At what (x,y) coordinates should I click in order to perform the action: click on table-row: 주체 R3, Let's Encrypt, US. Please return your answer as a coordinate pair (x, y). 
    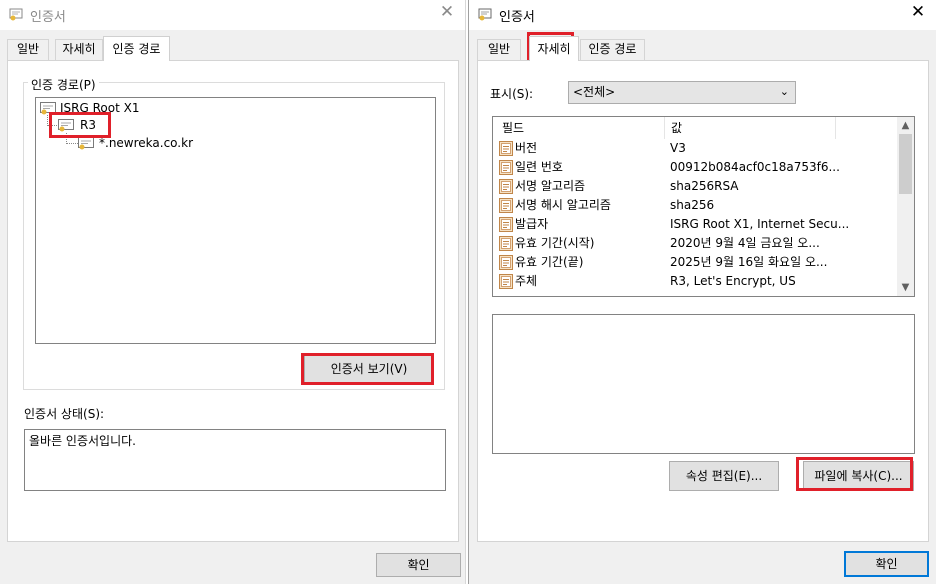
    Looking at the image, I should click on (698, 281).